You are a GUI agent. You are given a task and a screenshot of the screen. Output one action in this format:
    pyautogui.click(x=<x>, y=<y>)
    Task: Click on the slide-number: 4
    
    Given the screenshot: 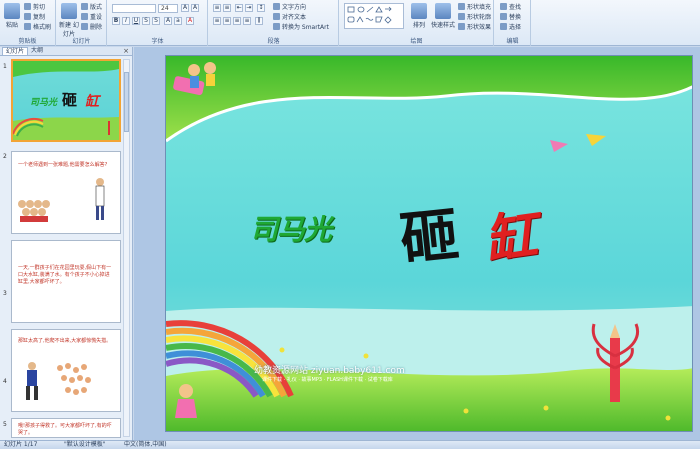 What is the action you would take?
    pyautogui.click(x=5, y=381)
    